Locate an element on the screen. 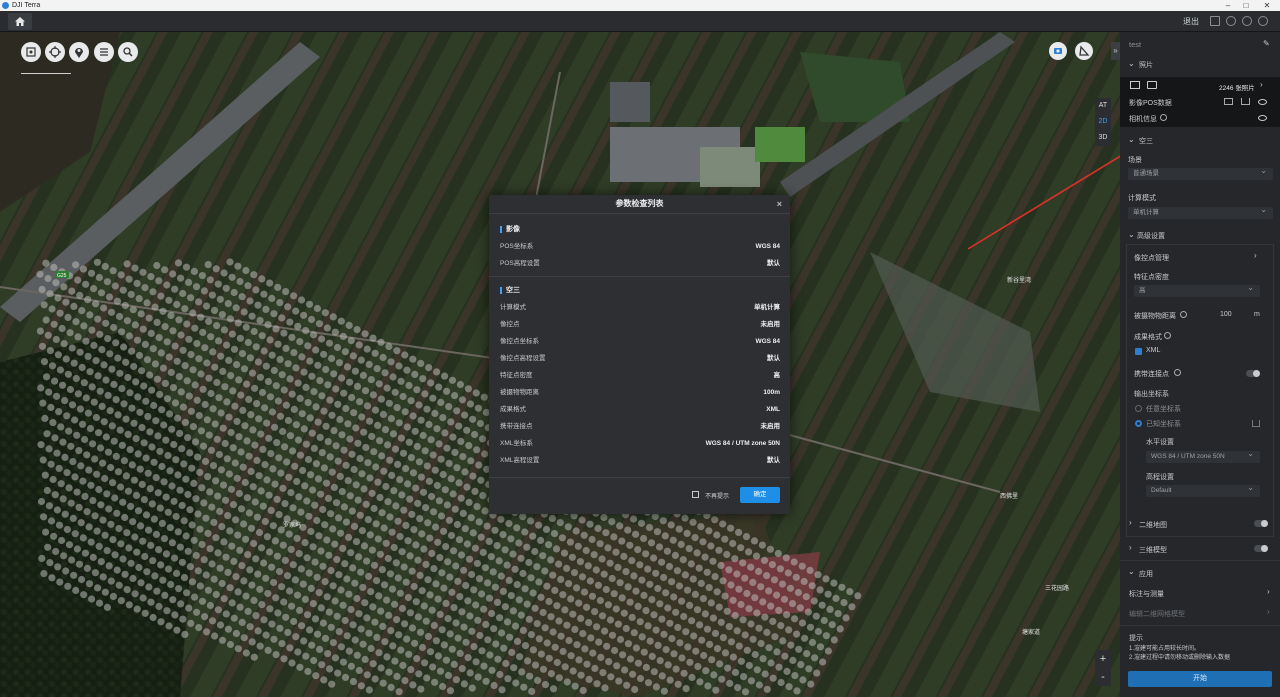 This screenshot has width=1280, height=697. crs-import-icon is located at coordinates (1256, 423).